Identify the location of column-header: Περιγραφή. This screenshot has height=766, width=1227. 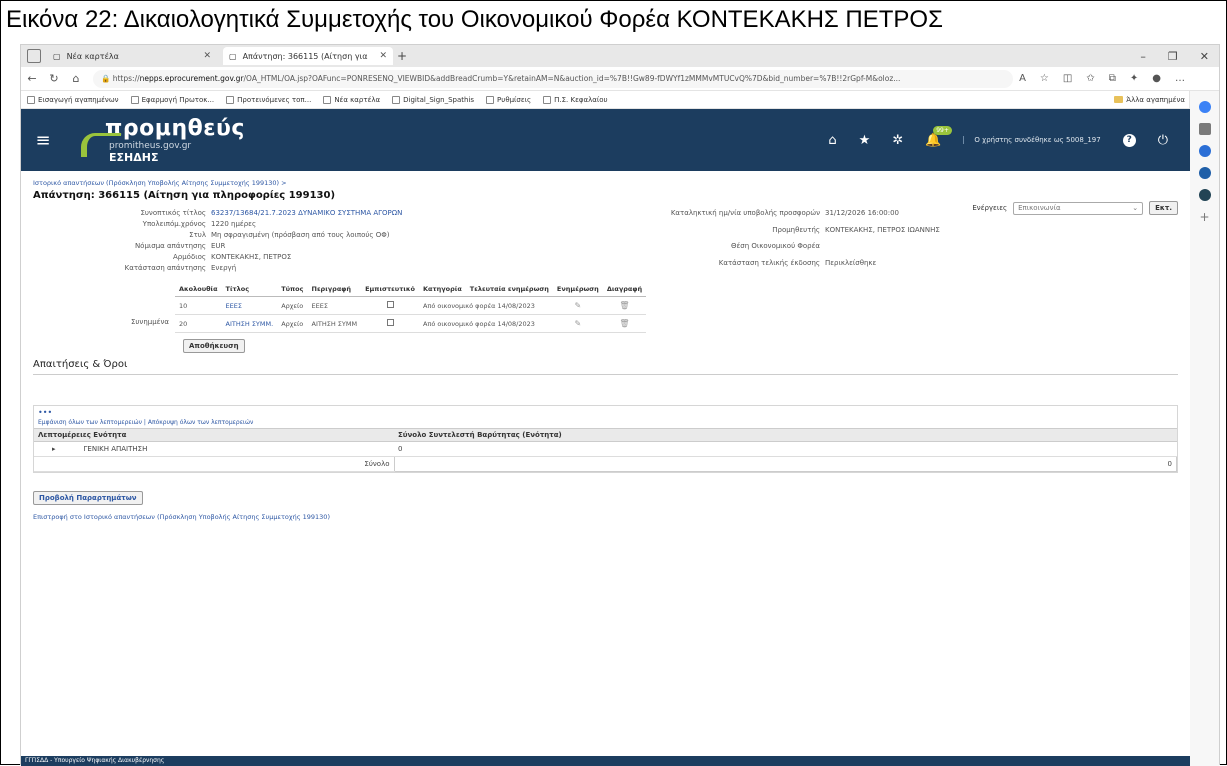
(334, 289).